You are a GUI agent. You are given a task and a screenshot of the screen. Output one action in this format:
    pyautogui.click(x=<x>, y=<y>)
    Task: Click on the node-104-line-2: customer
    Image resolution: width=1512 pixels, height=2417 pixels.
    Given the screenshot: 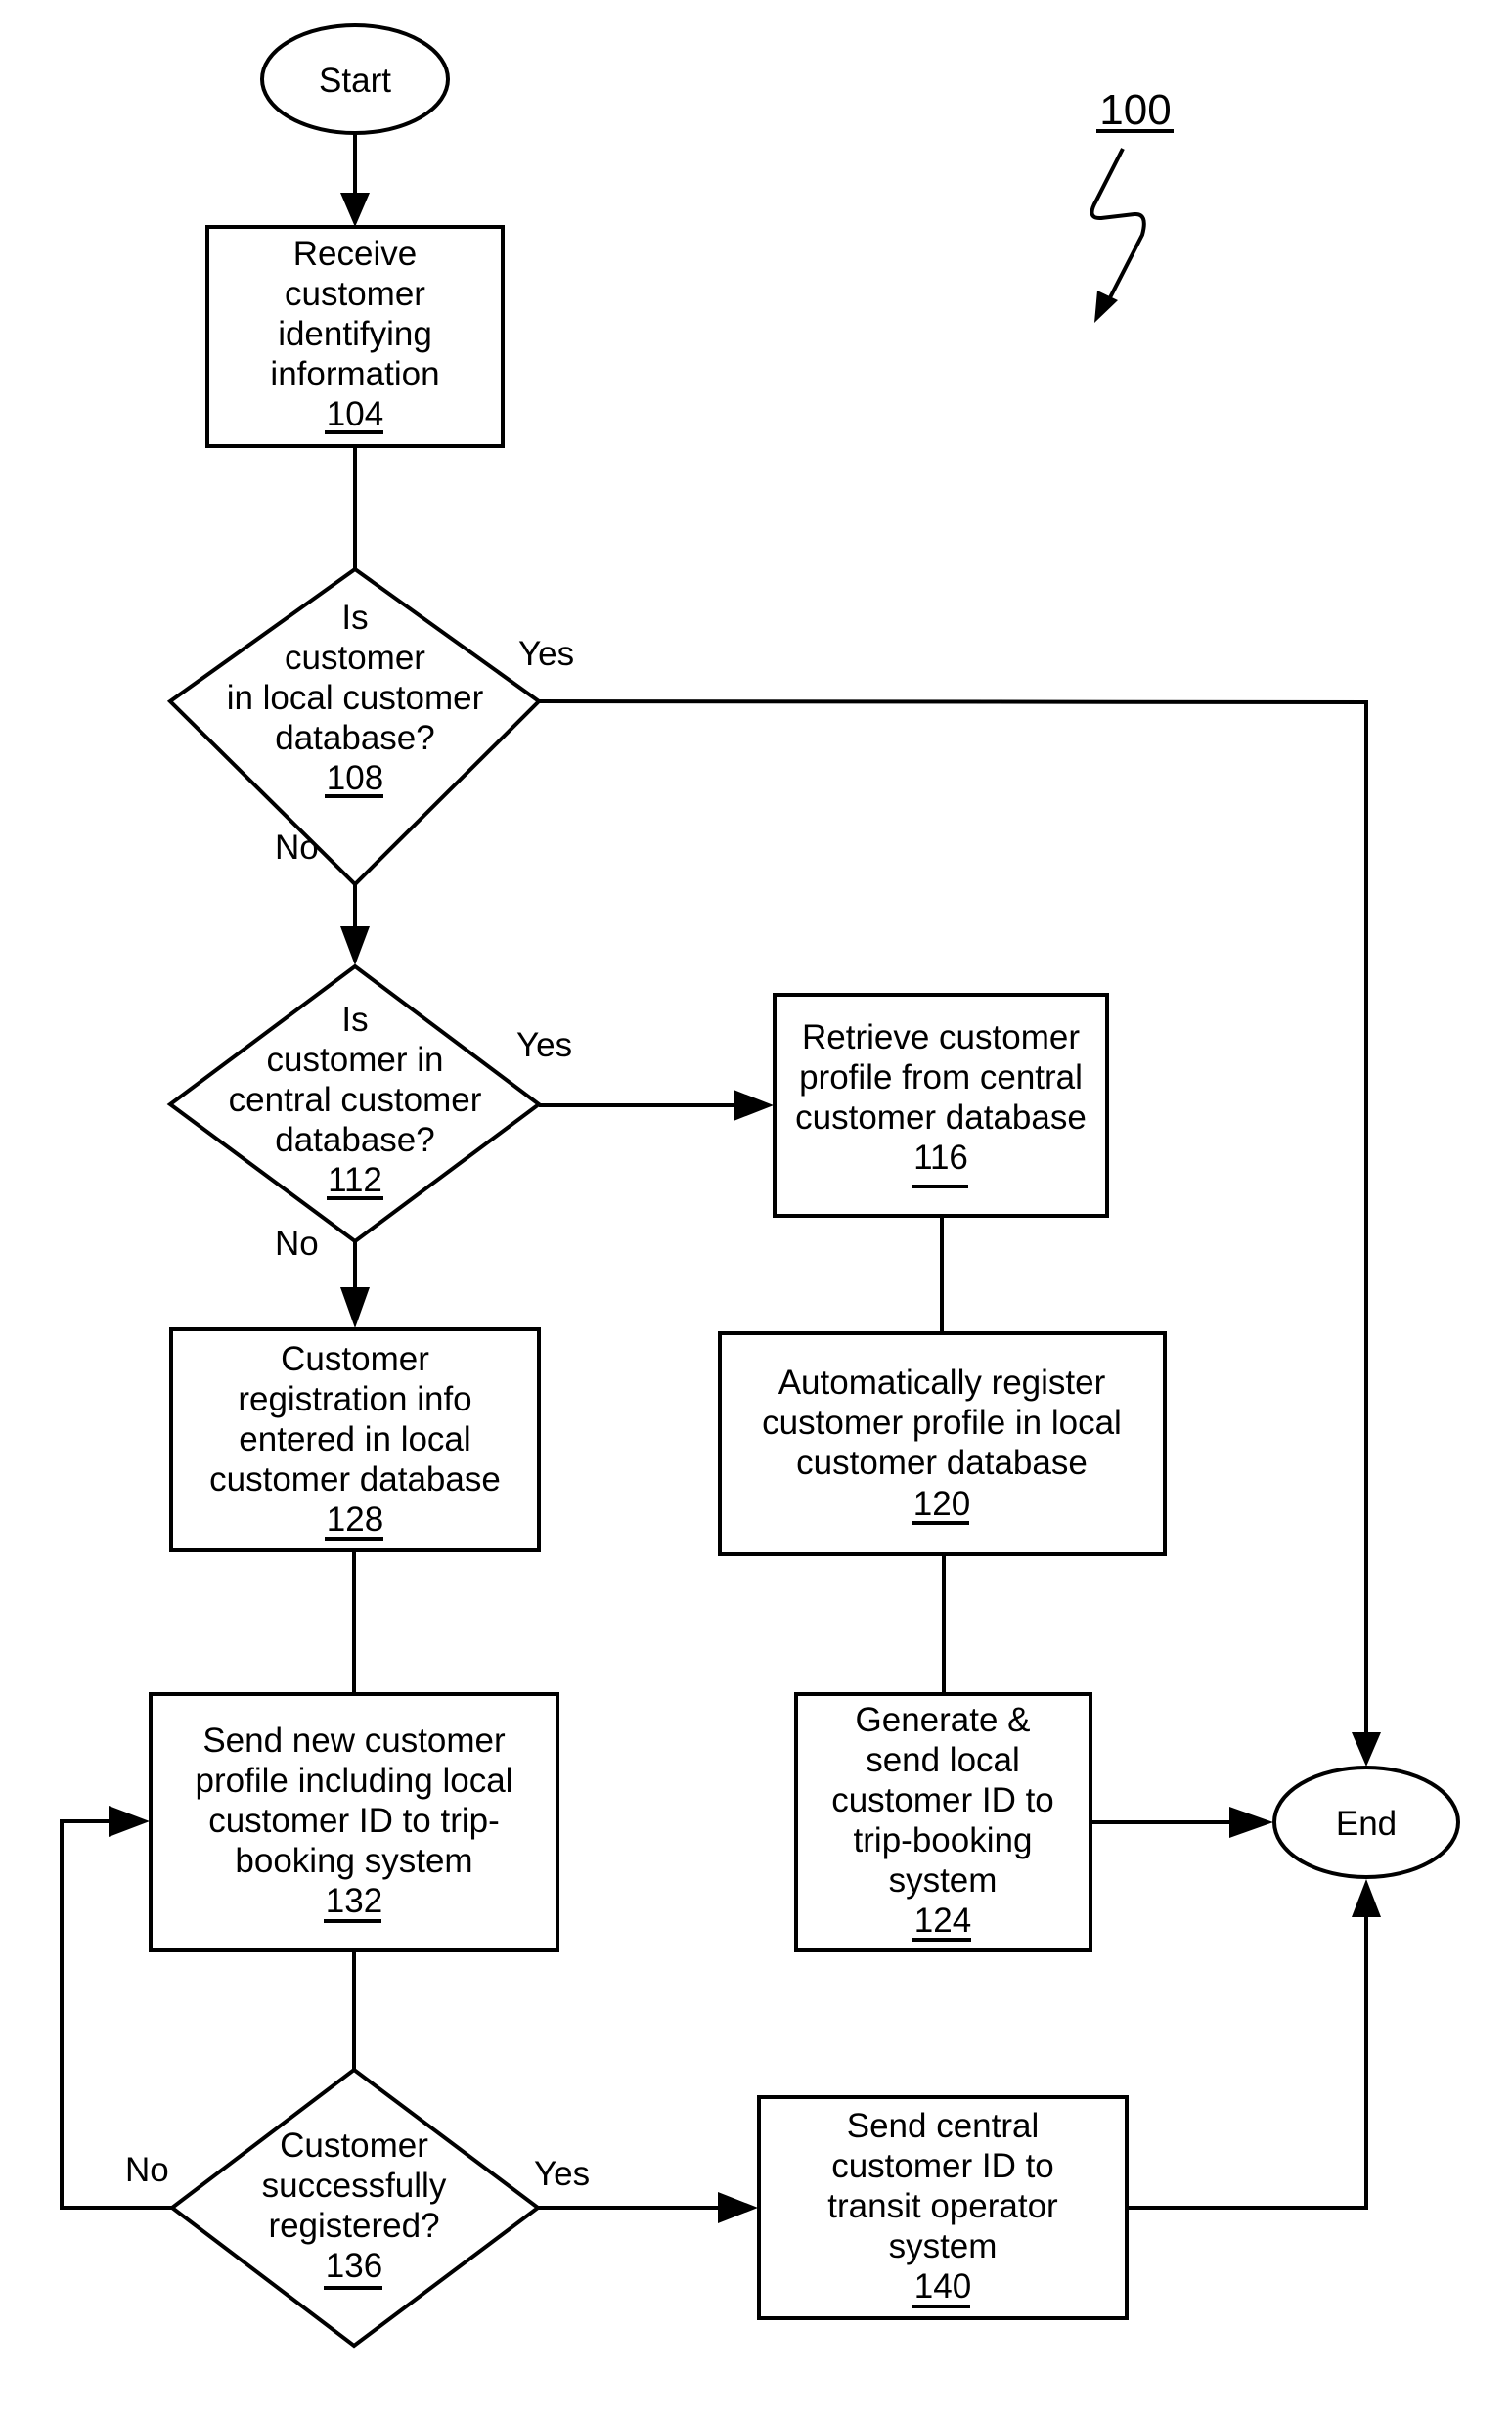 What is the action you would take?
    pyautogui.click(x=355, y=294)
    